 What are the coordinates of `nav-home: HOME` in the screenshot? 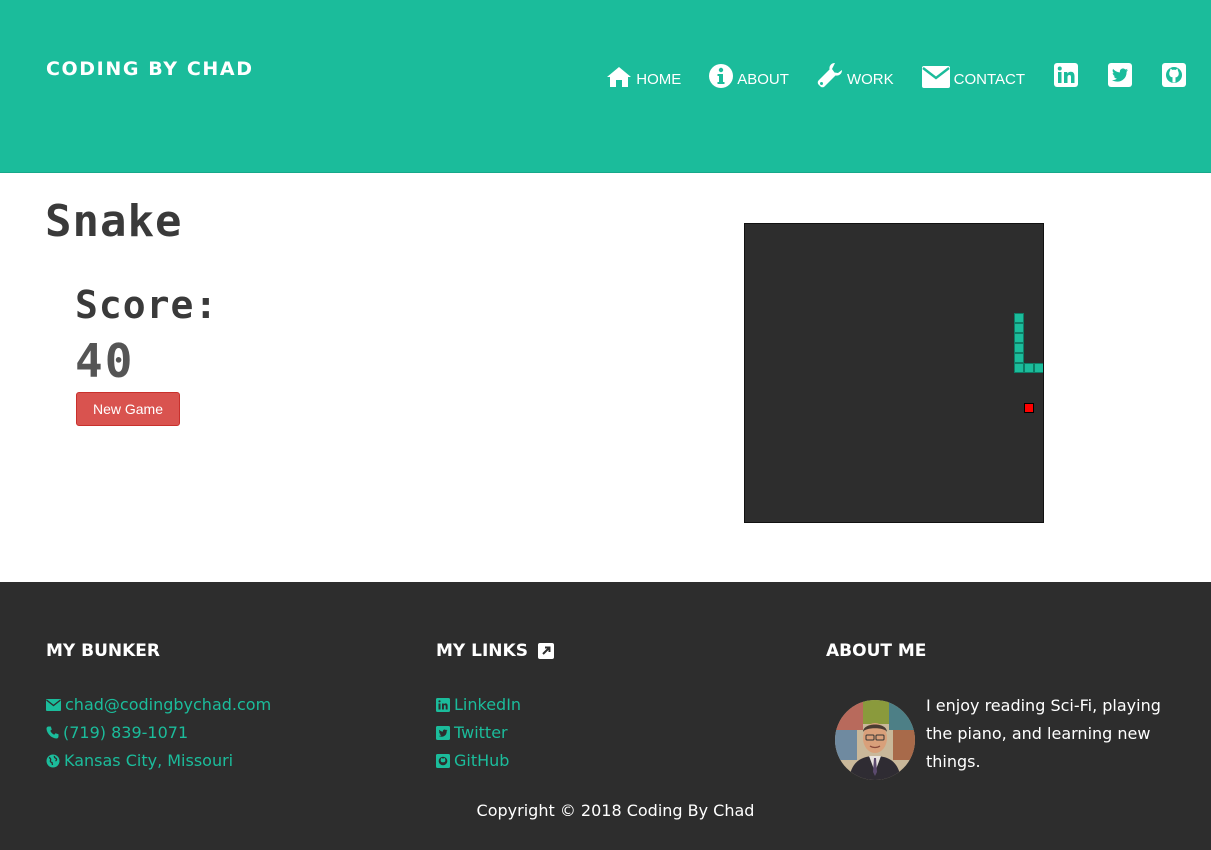 It's located at (643, 75).